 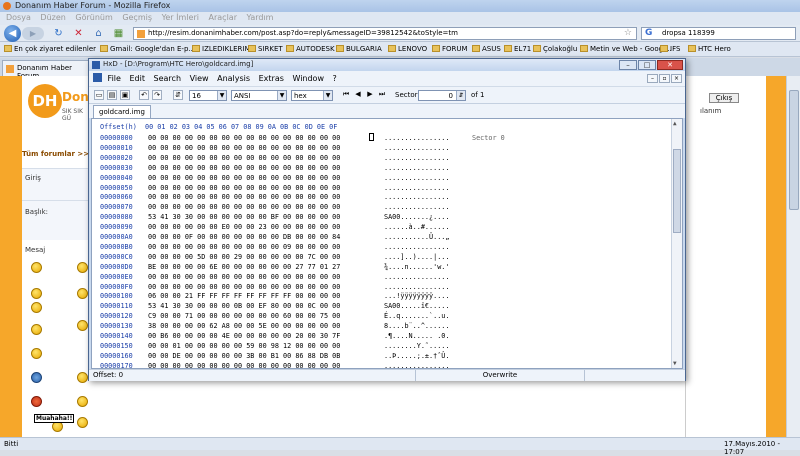 What do you see at coordinates (709, 49) in the screenshot?
I see `bookmark-htc-hero: HTC Hero` at bounding box center [709, 49].